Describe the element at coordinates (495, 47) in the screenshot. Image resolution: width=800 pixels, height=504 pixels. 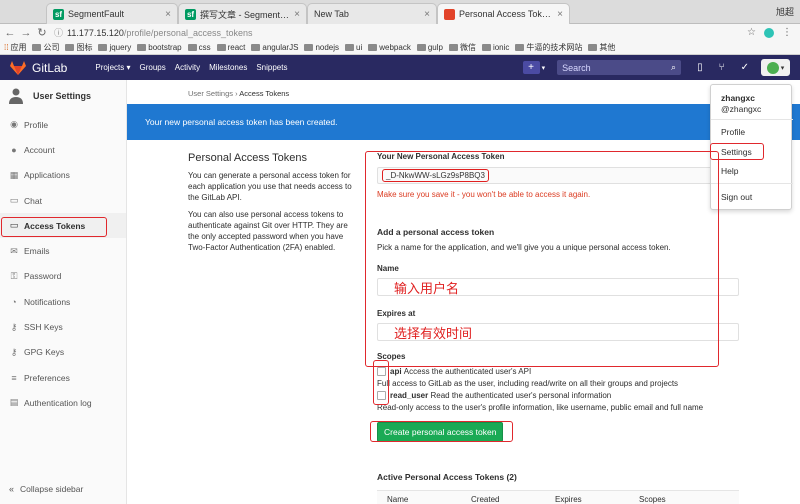
I see `bookmark-folder: ionic` at that location.